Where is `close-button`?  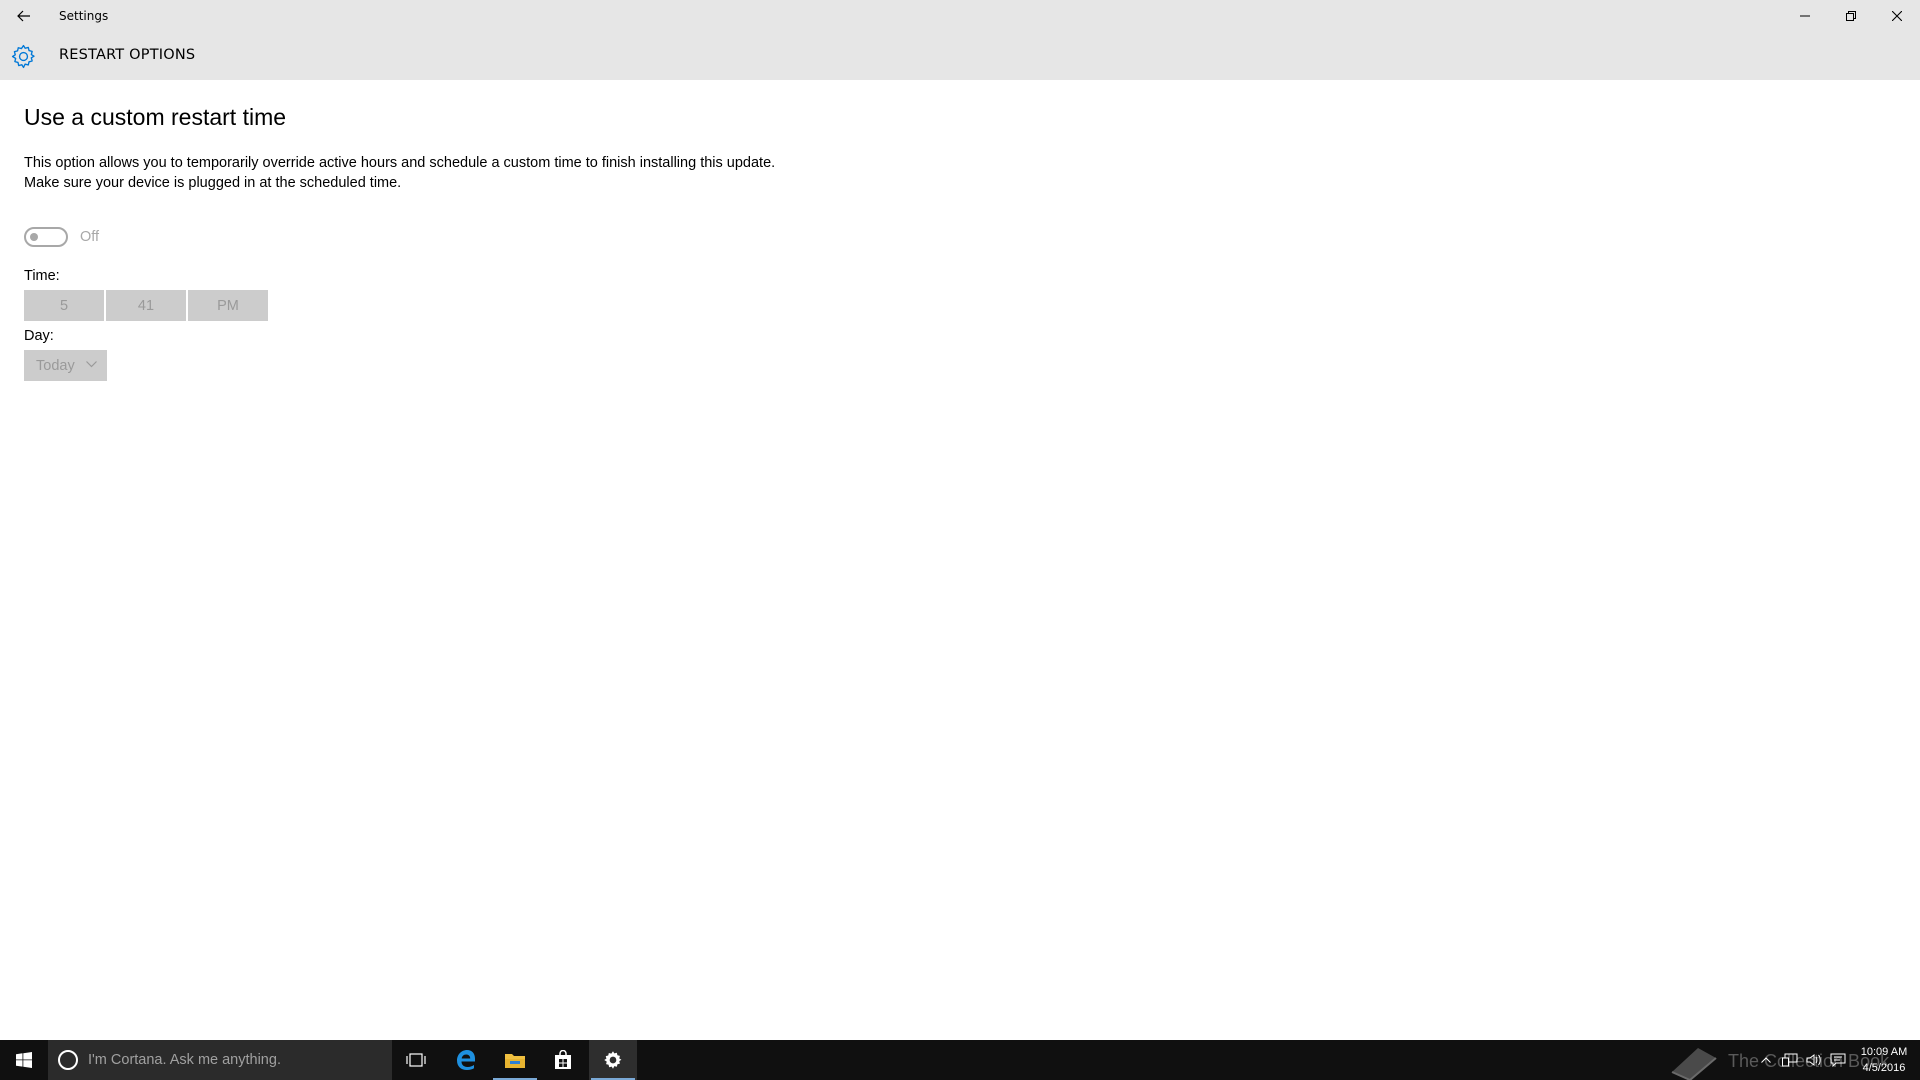
close-button is located at coordinates (1897, 16).